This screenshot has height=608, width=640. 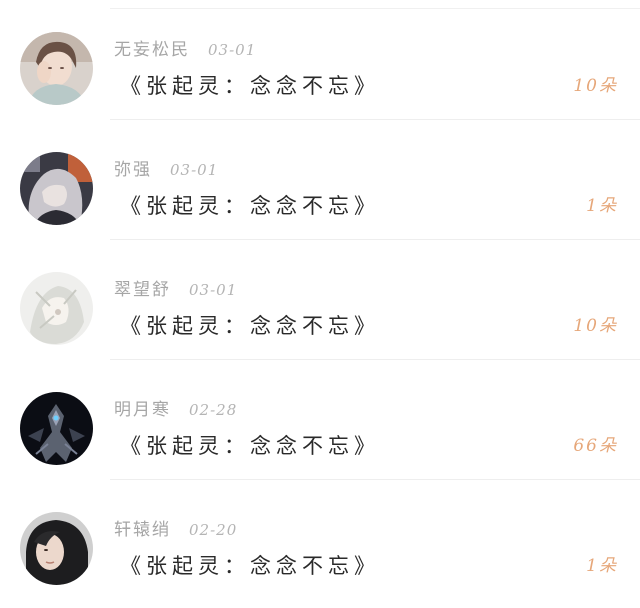 What do you see at coordinates (142, 290) in the screenshot?
I see `user-name: 翠望舒` at bounding box center [142, 290].